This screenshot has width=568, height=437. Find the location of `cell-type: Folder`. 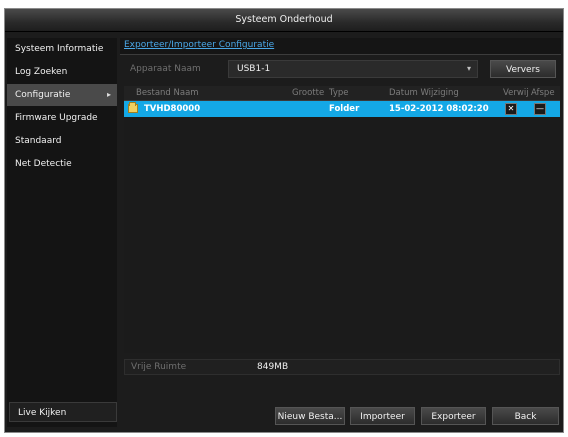

cell-type: Folder is located at coordinates (344, 109).